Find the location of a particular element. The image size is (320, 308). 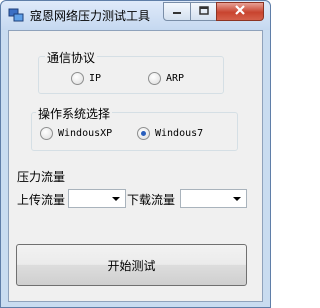

download-traffic-label: 下载流量 is located at coordinates (151, 200).